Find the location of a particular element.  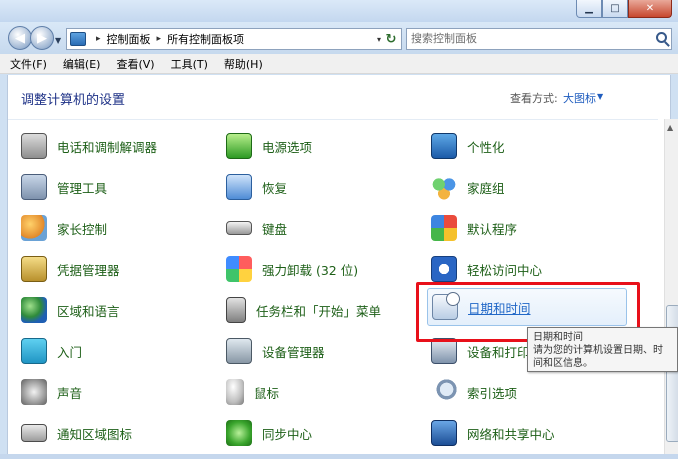

phone-modem-icon is located at coordinates (34, 146).